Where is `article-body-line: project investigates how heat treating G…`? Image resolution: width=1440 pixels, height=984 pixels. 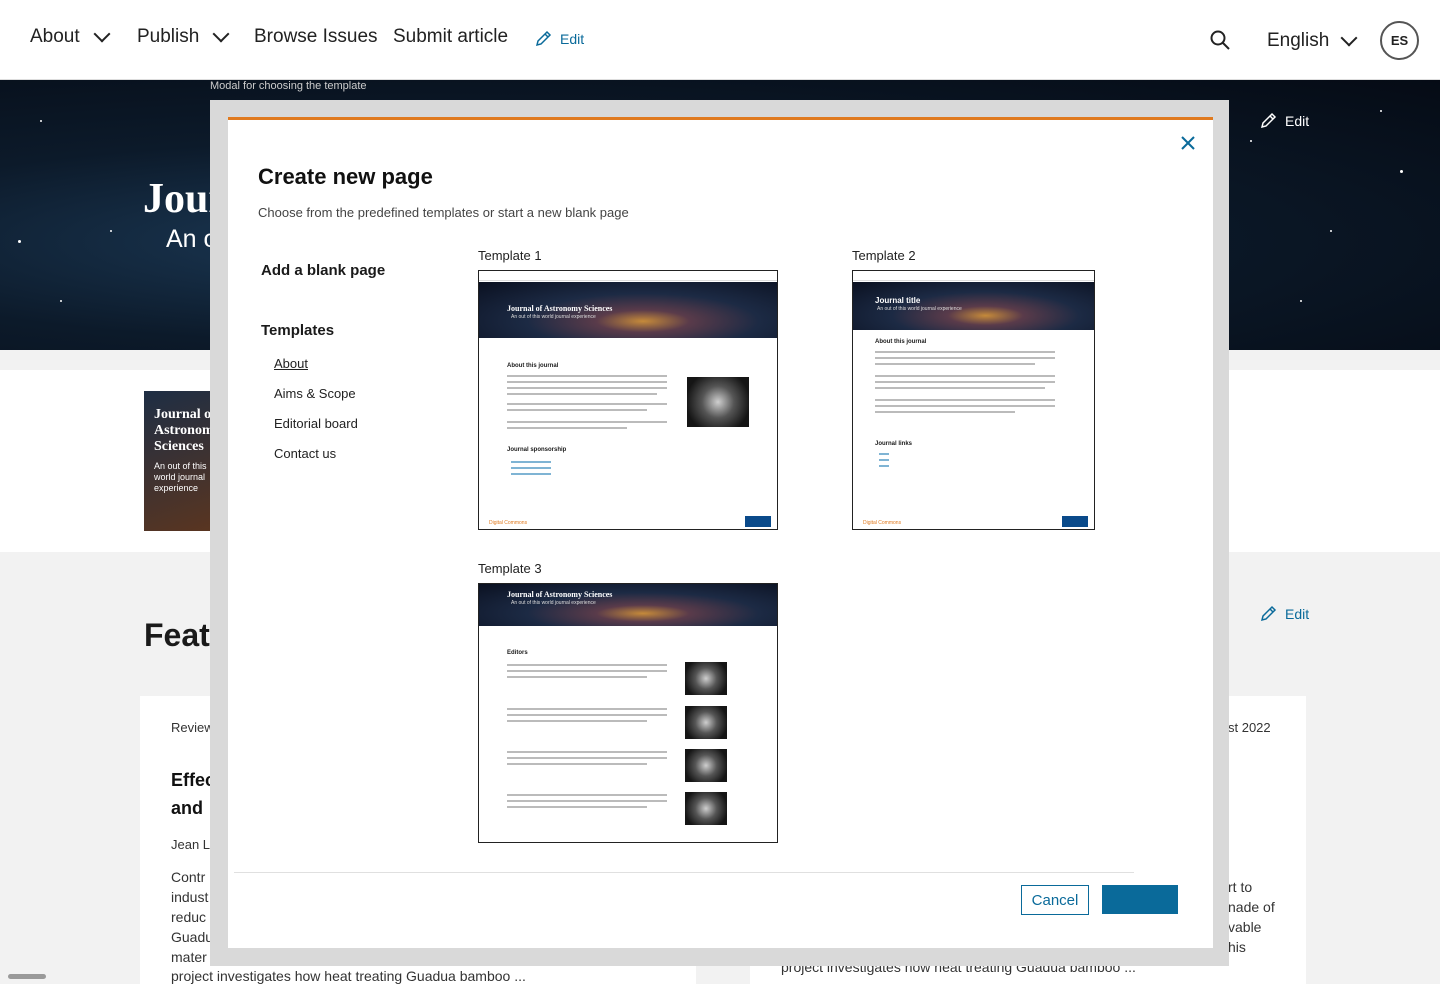
article-body-line: project investigates how heat treating G… is located at coordinates (348, 976).